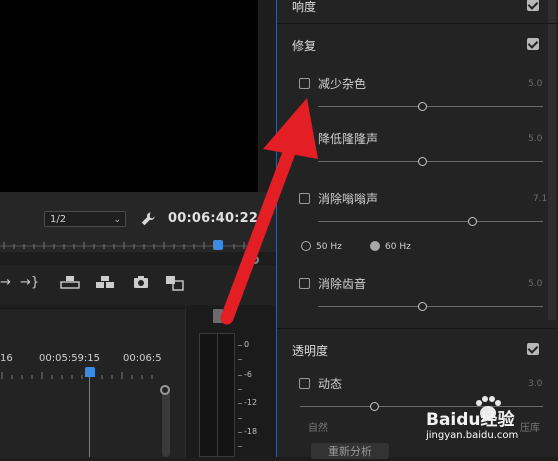 Image resolution: width=558 pixels, height=461 pixels. Describe the element at coordinates (430, 221) in the screenshot. I see `dehum-slider-track` at that location.